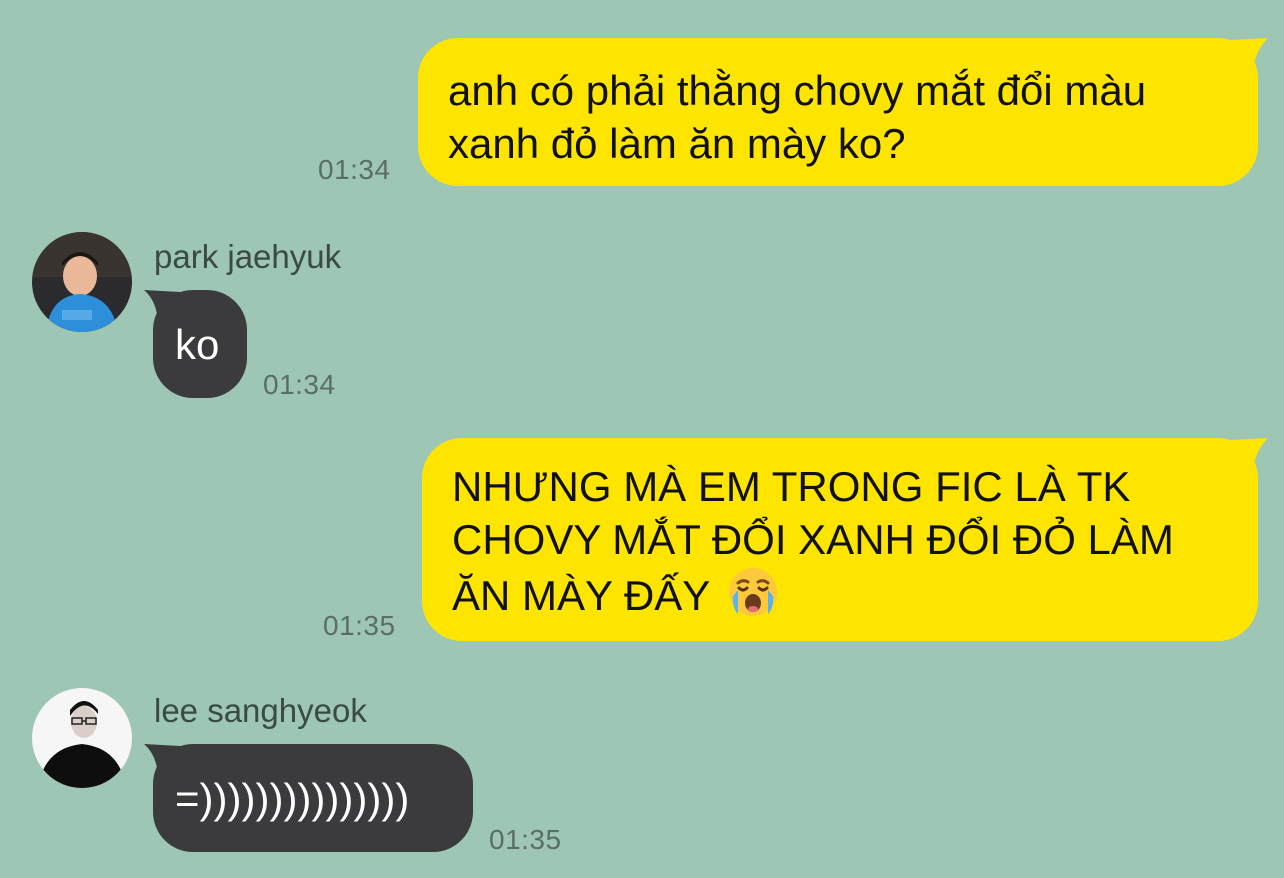  I want to click on sender-name: park jaehyuk, so click(248, 256).